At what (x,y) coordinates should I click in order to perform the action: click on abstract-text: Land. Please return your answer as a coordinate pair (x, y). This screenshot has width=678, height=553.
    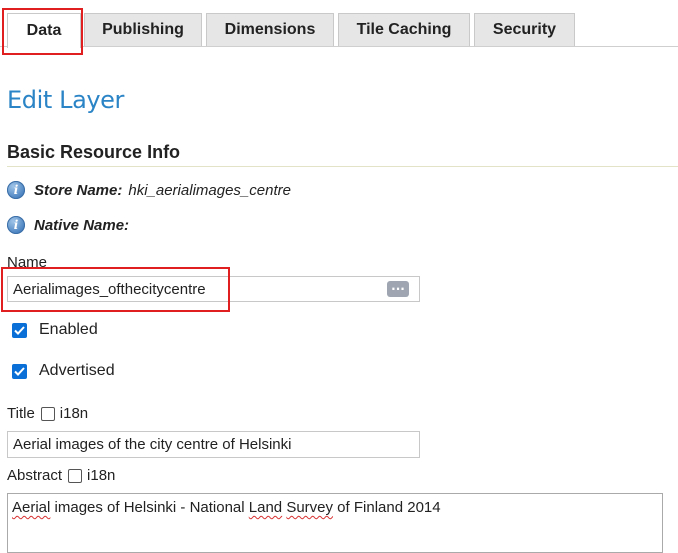
    Looking at the image, I should click on (265, 507).